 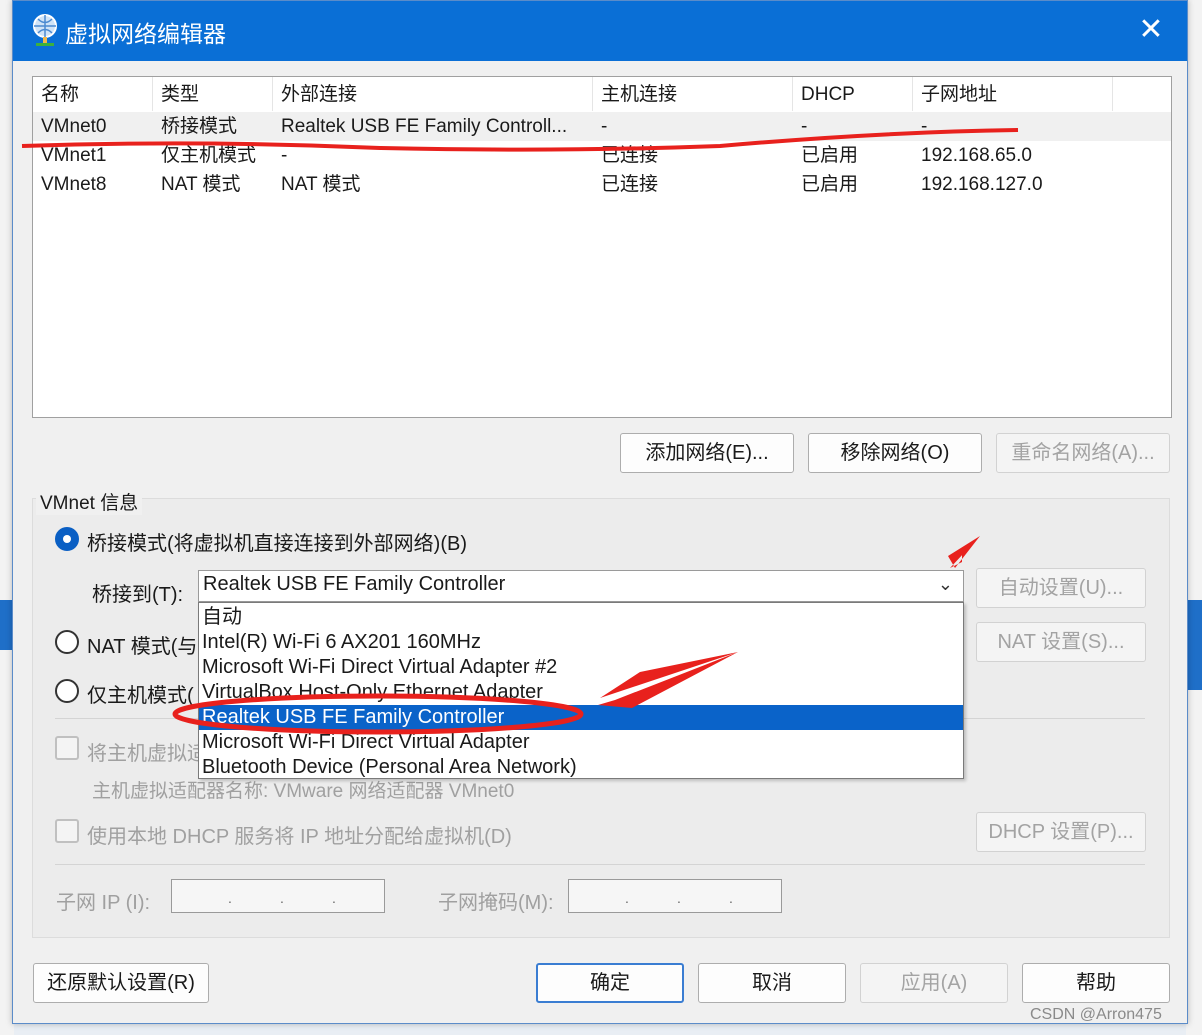 I want to click on column-header-host: 主机连接, so click(x=693, y=94).